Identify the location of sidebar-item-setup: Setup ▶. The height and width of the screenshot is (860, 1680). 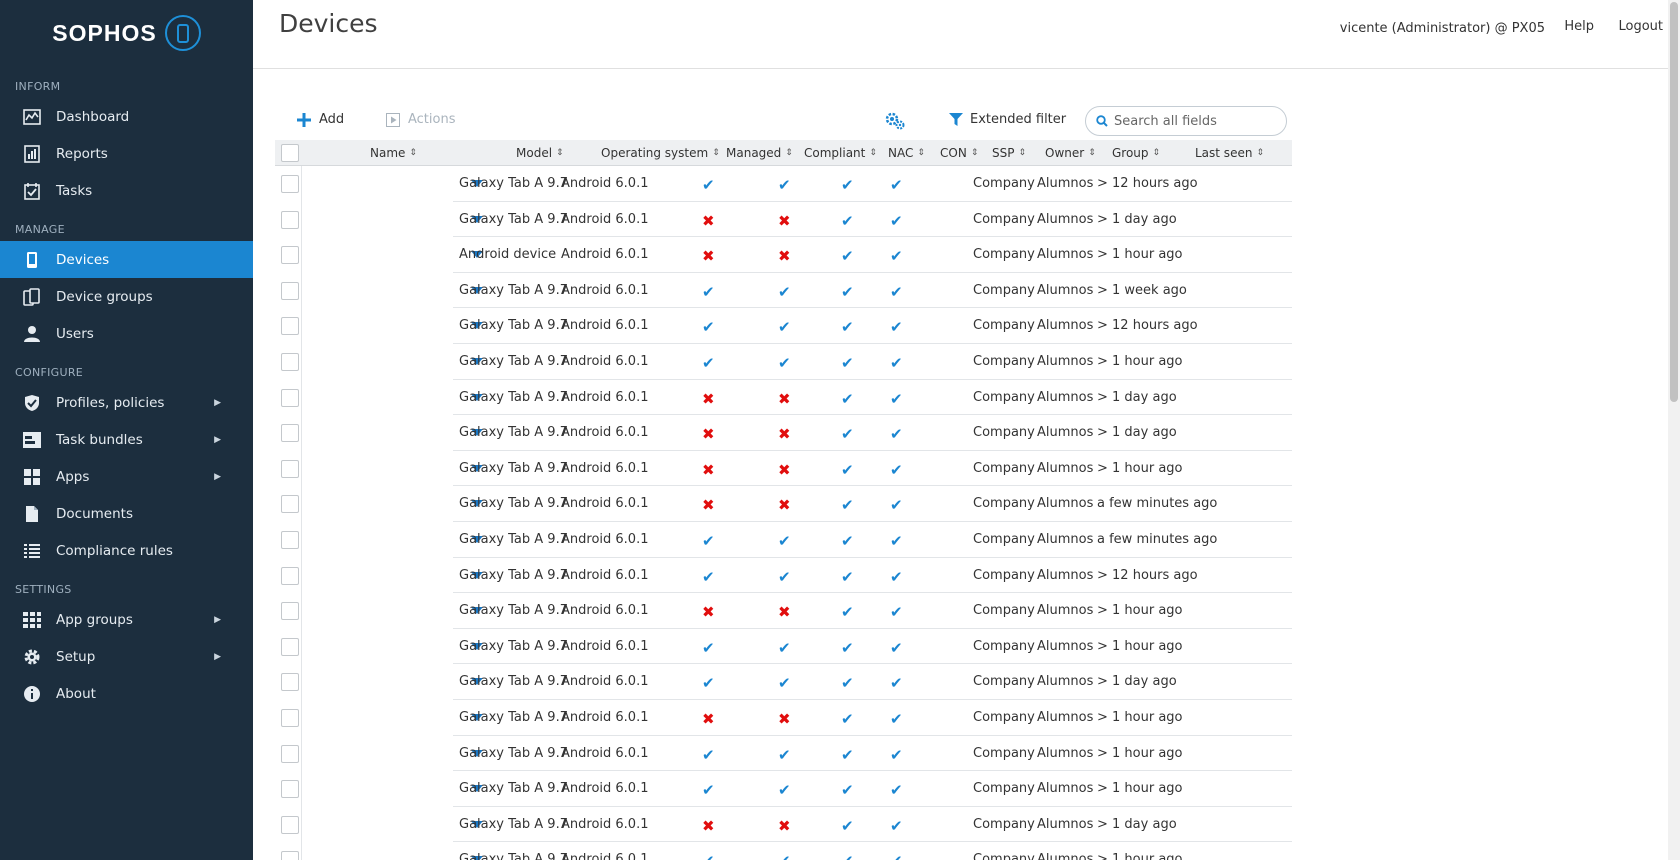
(126, 656).